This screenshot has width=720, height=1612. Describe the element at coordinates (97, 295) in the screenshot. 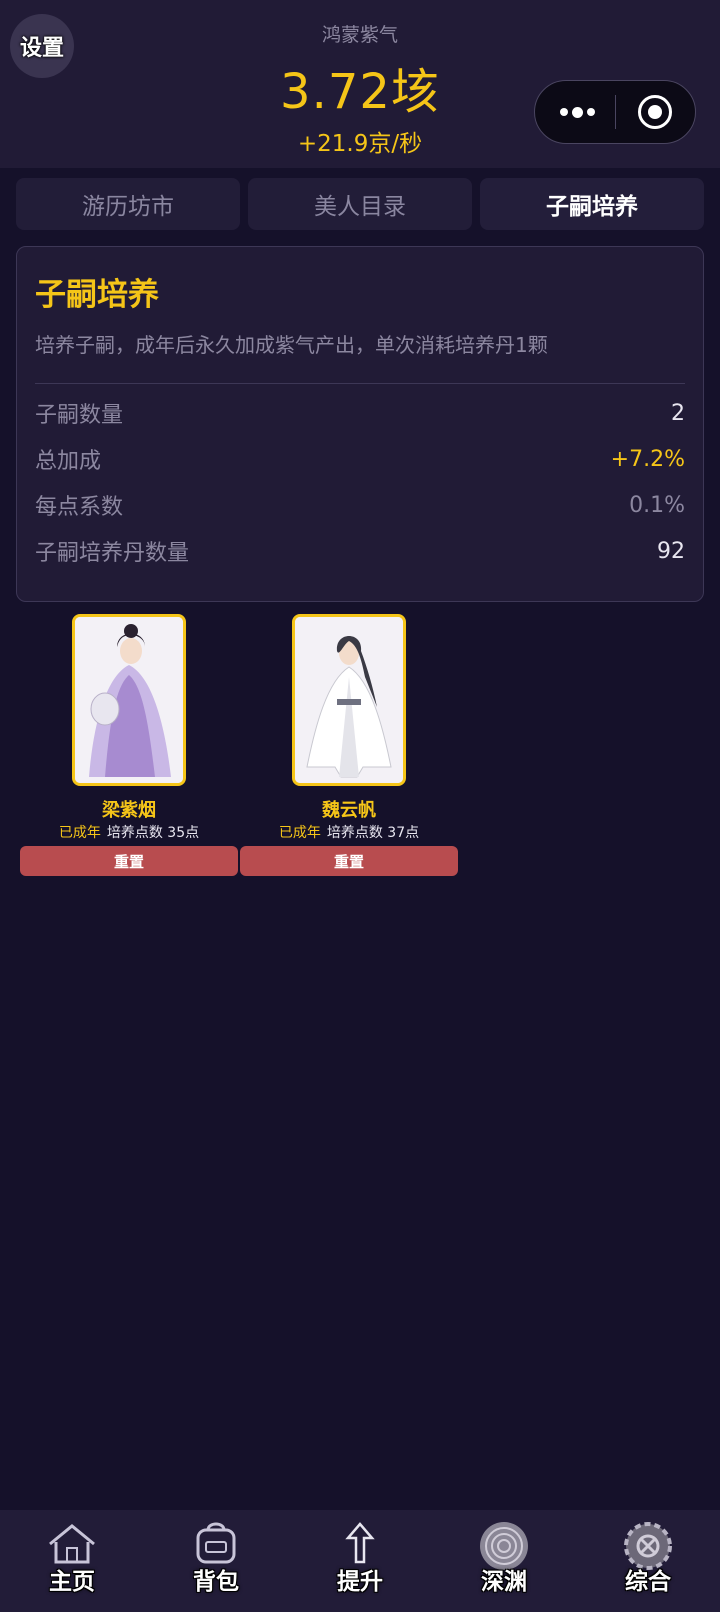

I see `panel-title: 子嗣培养` at that location.